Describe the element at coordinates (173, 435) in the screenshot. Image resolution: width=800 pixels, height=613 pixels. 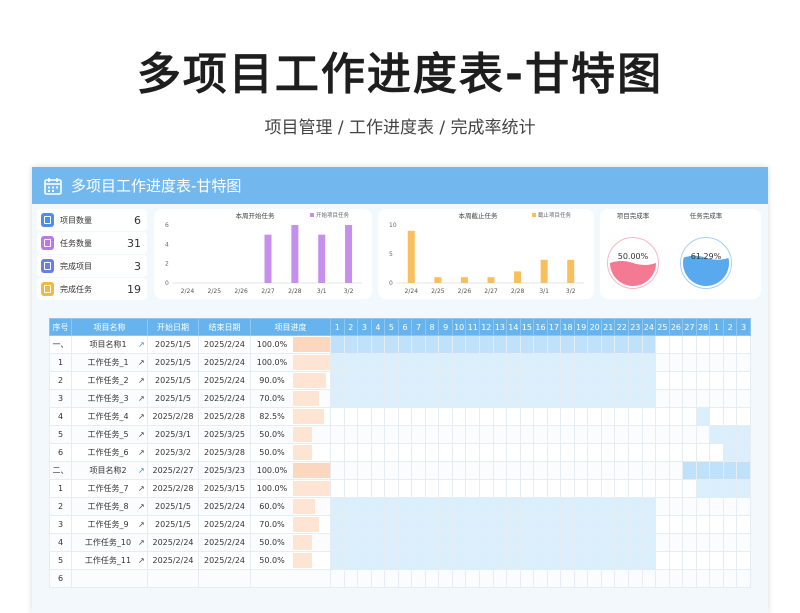
I see `start-date: 2025/3/1` at that location.